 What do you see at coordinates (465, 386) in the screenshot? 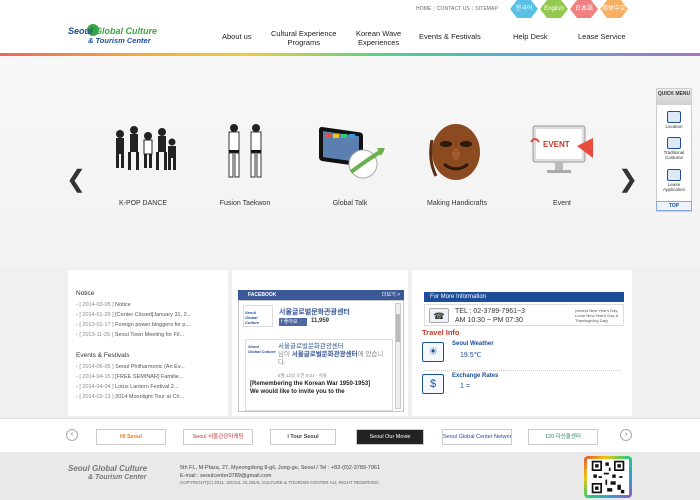
I see `rates-value: 1 =` at bounding box center [465, 386].